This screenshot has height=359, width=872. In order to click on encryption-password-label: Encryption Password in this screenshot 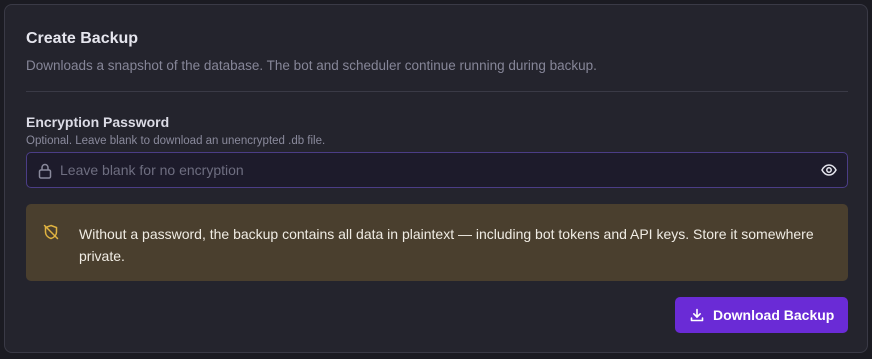, I will do `click(98, 122)`.